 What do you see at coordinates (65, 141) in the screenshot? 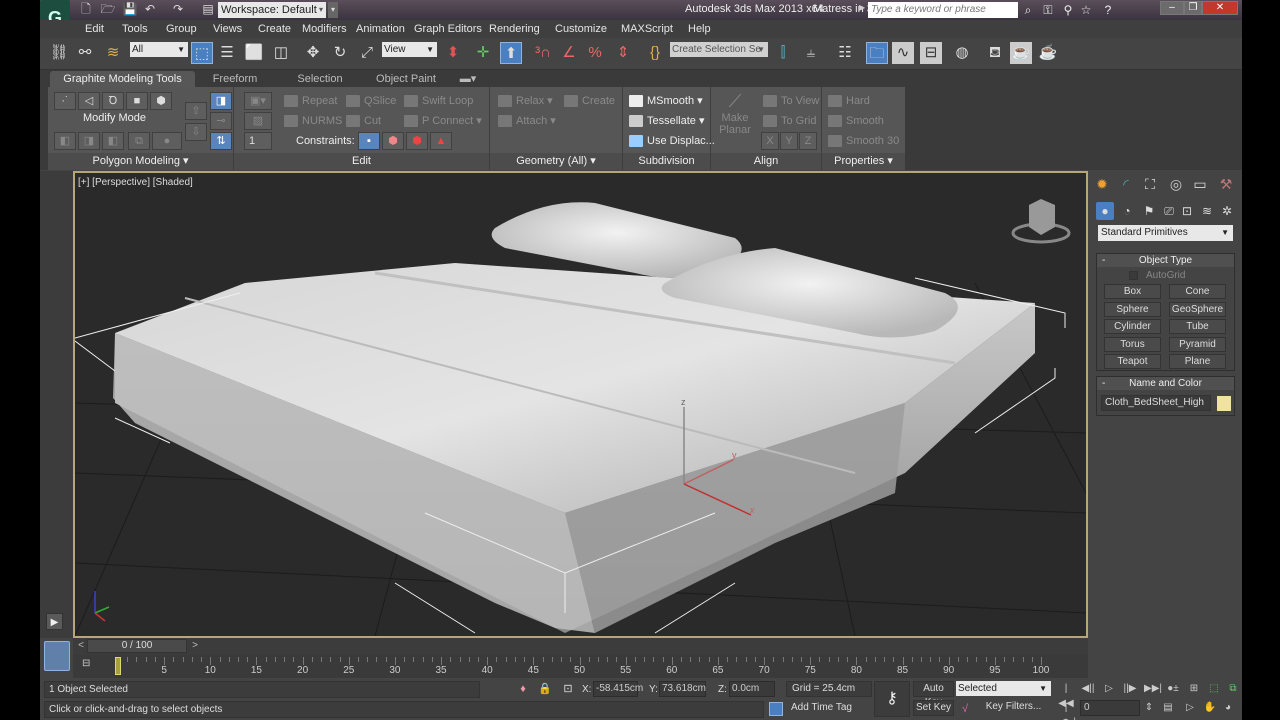
I see `previous-modifier-icon: ◧` at bounding box center [65, 141].